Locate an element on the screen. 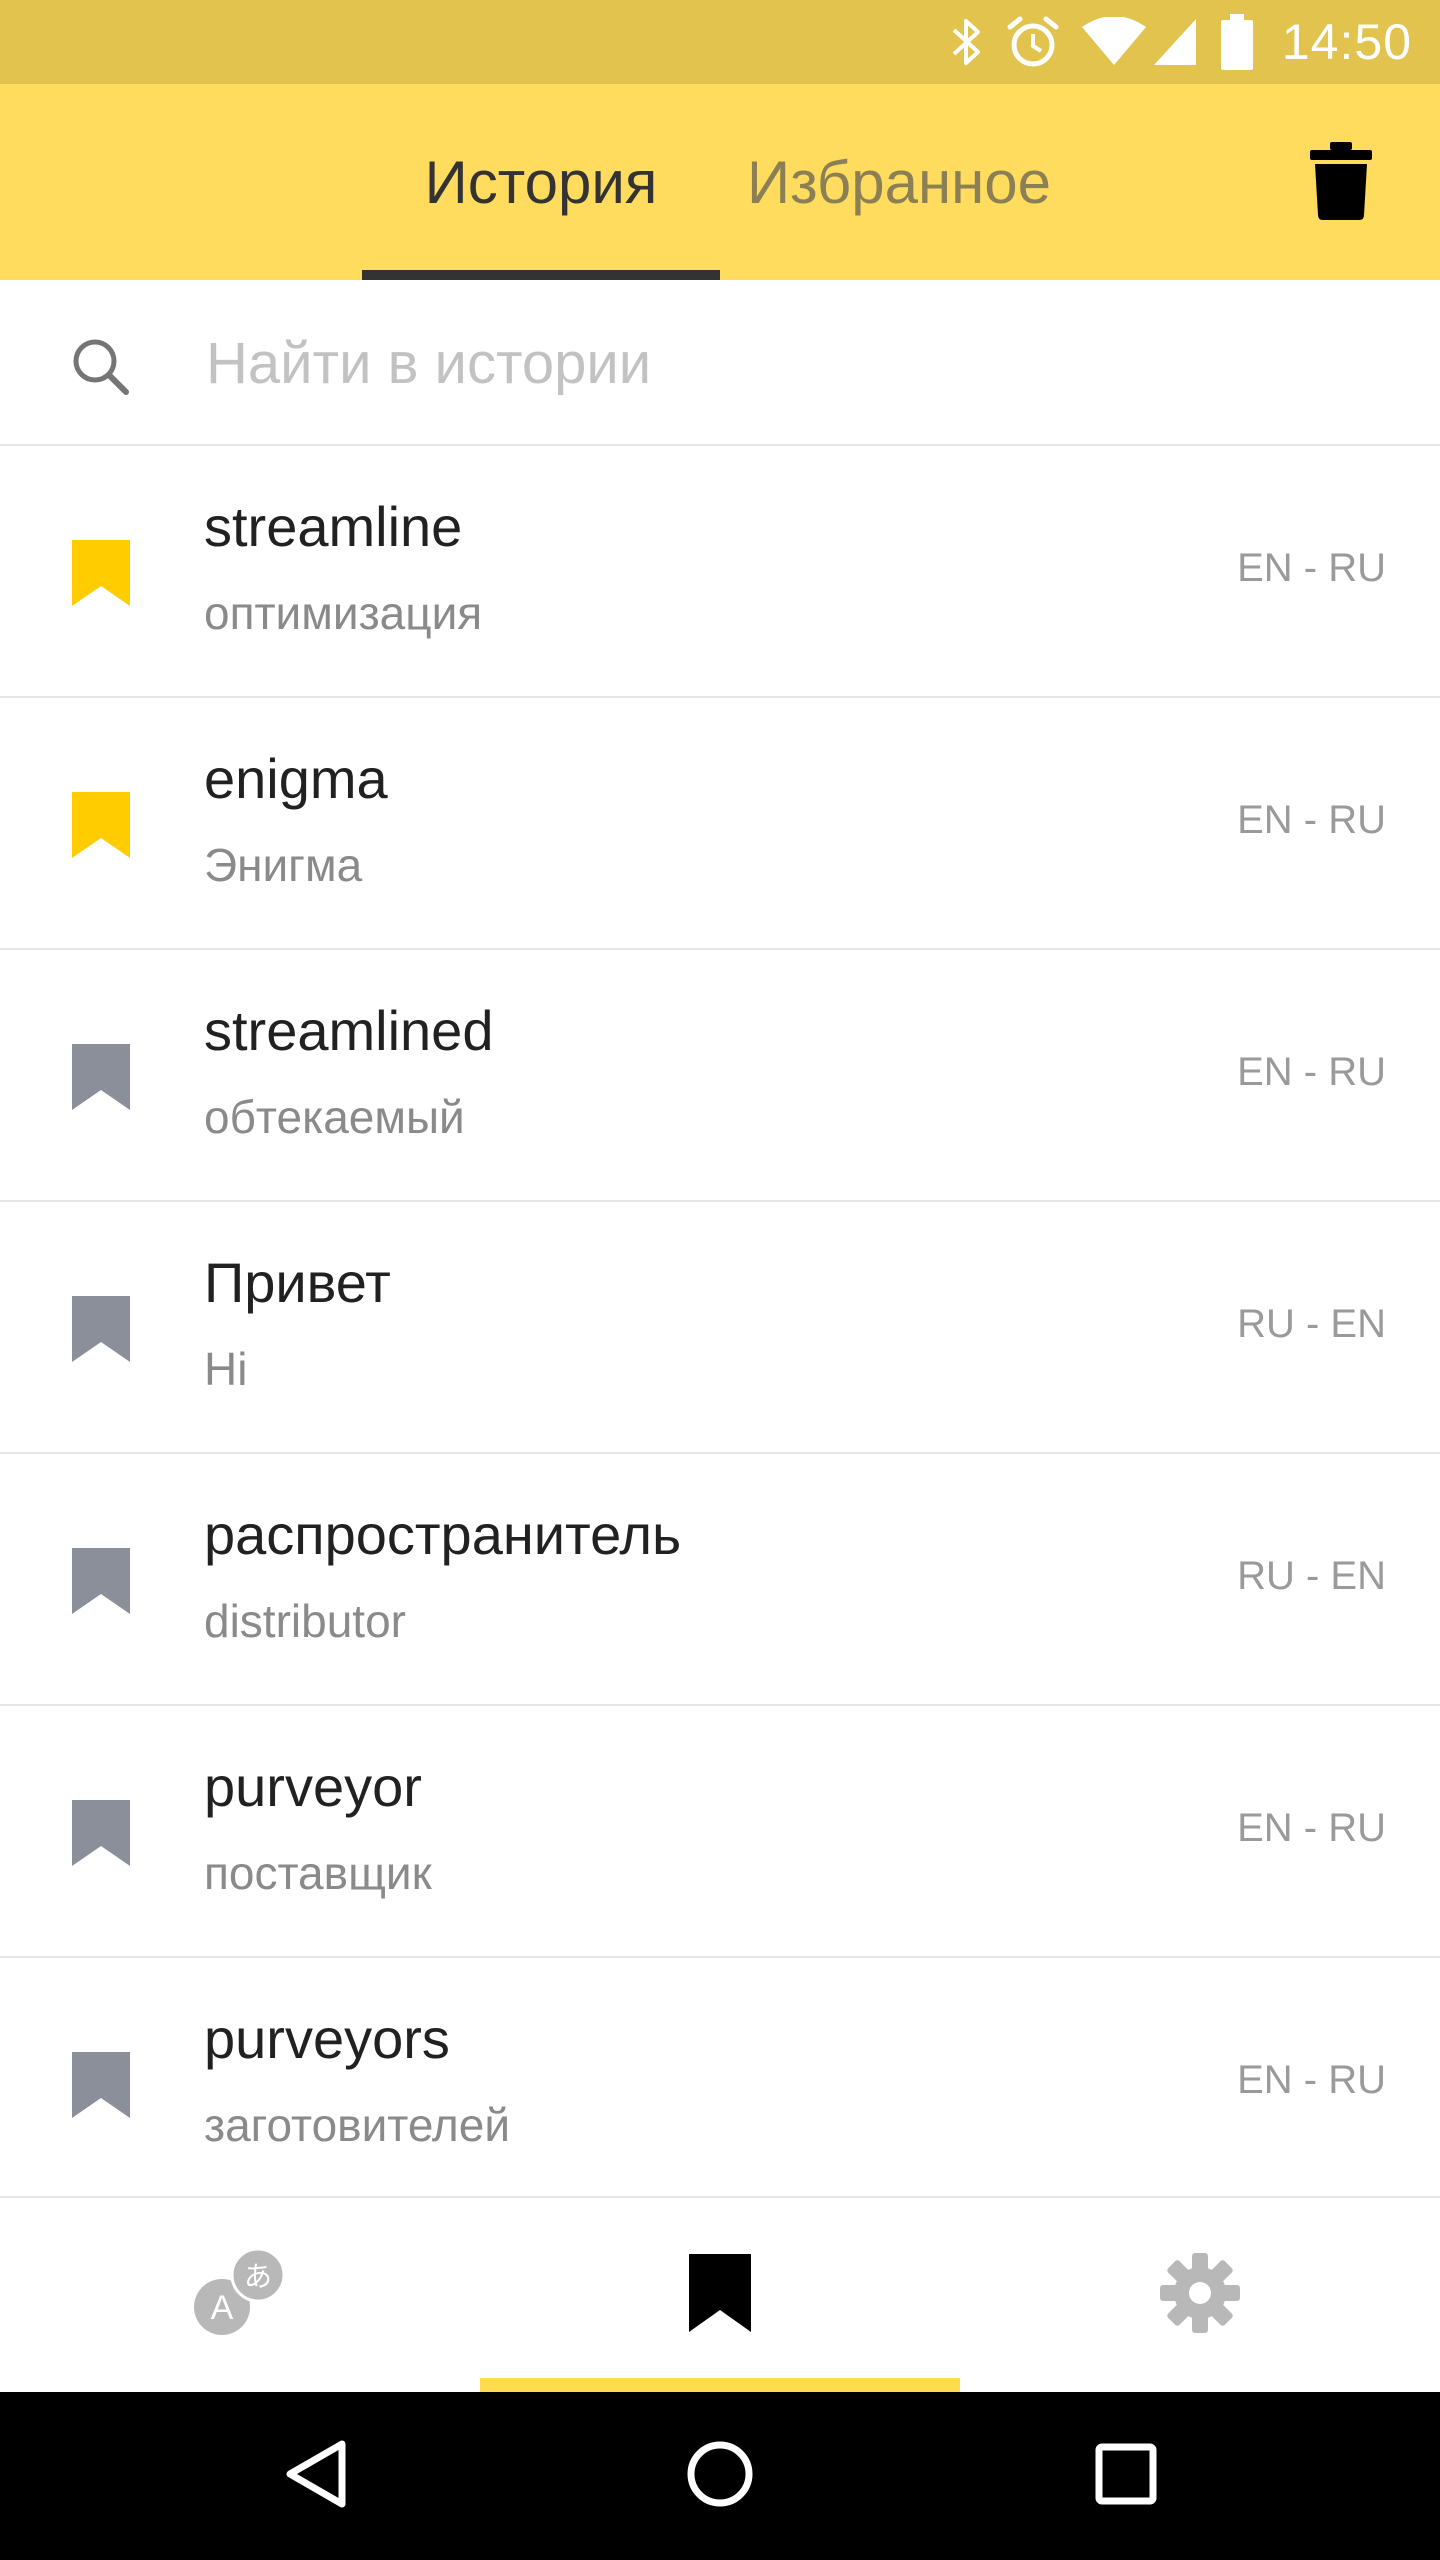 Image resolution: width=1440 pixels, height=2560 pixels. list-item: Привет Hi RU - EN is located at coordinates (720, 1328).